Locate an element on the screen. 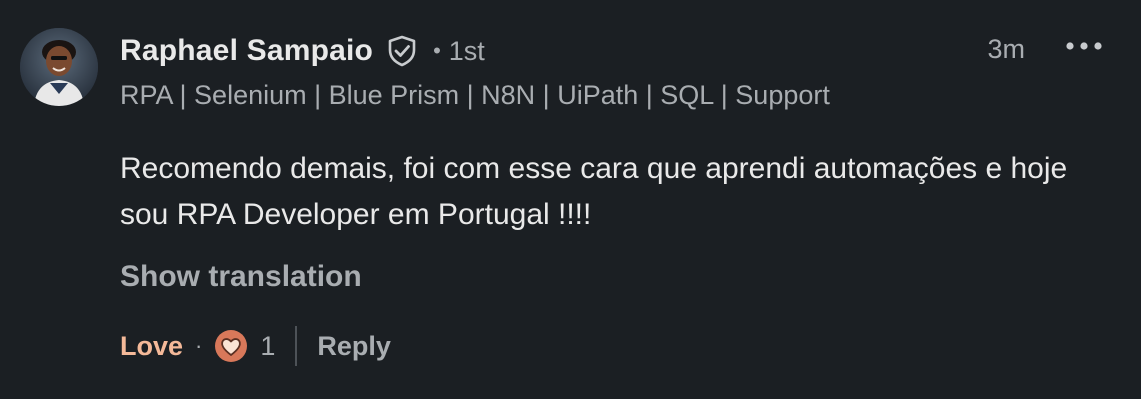  profile-photo is located at coordinates (59, 67).